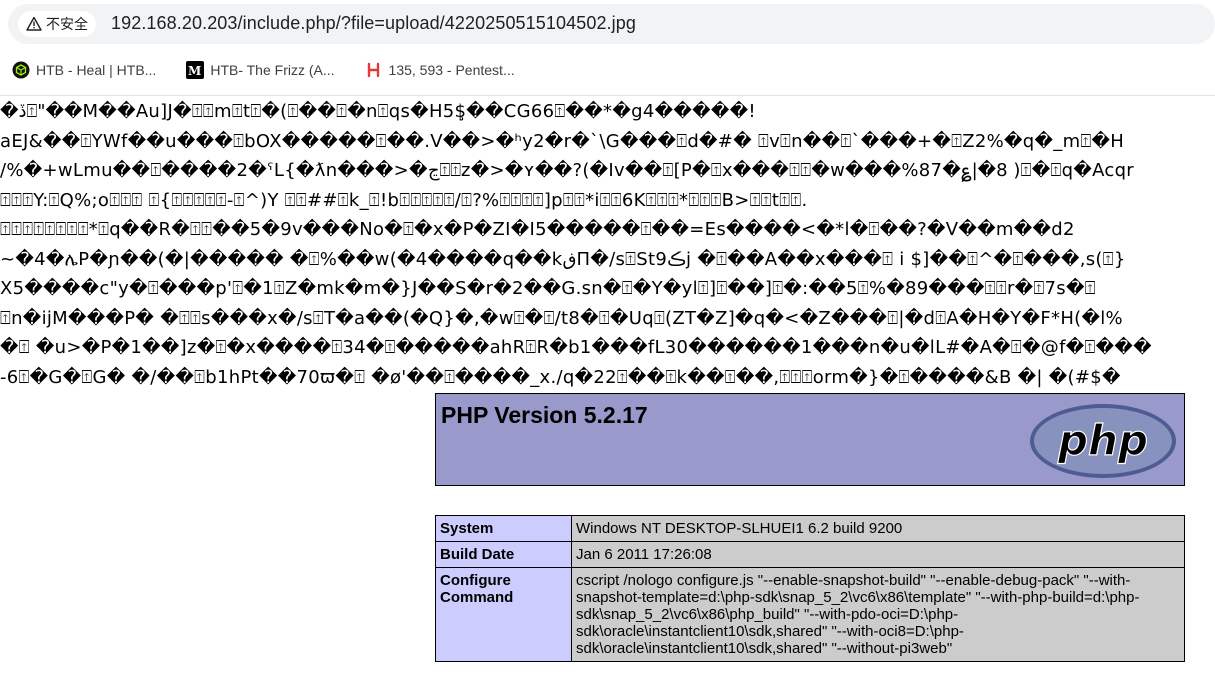 The height and width of the screenshot is (688, 1215). What do you see at coordinates (21, 70) in the screenshot?
I see `htb-cube-icon` at bounding box center [21, 70].